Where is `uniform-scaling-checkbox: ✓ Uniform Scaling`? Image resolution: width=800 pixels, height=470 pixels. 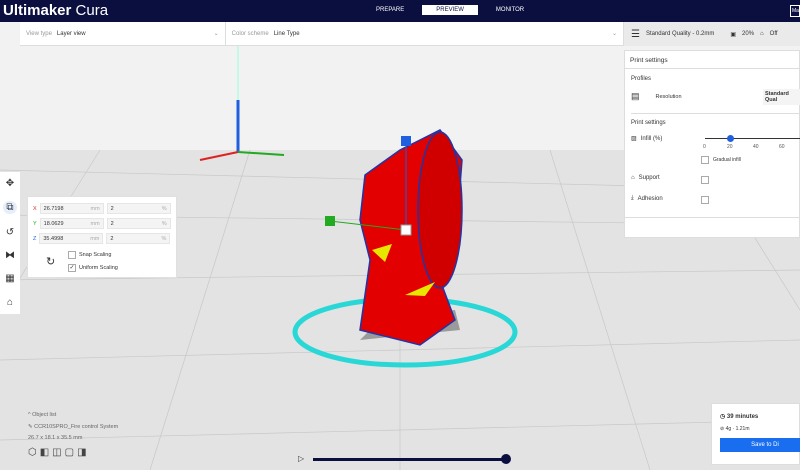
uniform-scaling-checkbox: ✓ Uniform Scaling is located at coordinates (93, 268).